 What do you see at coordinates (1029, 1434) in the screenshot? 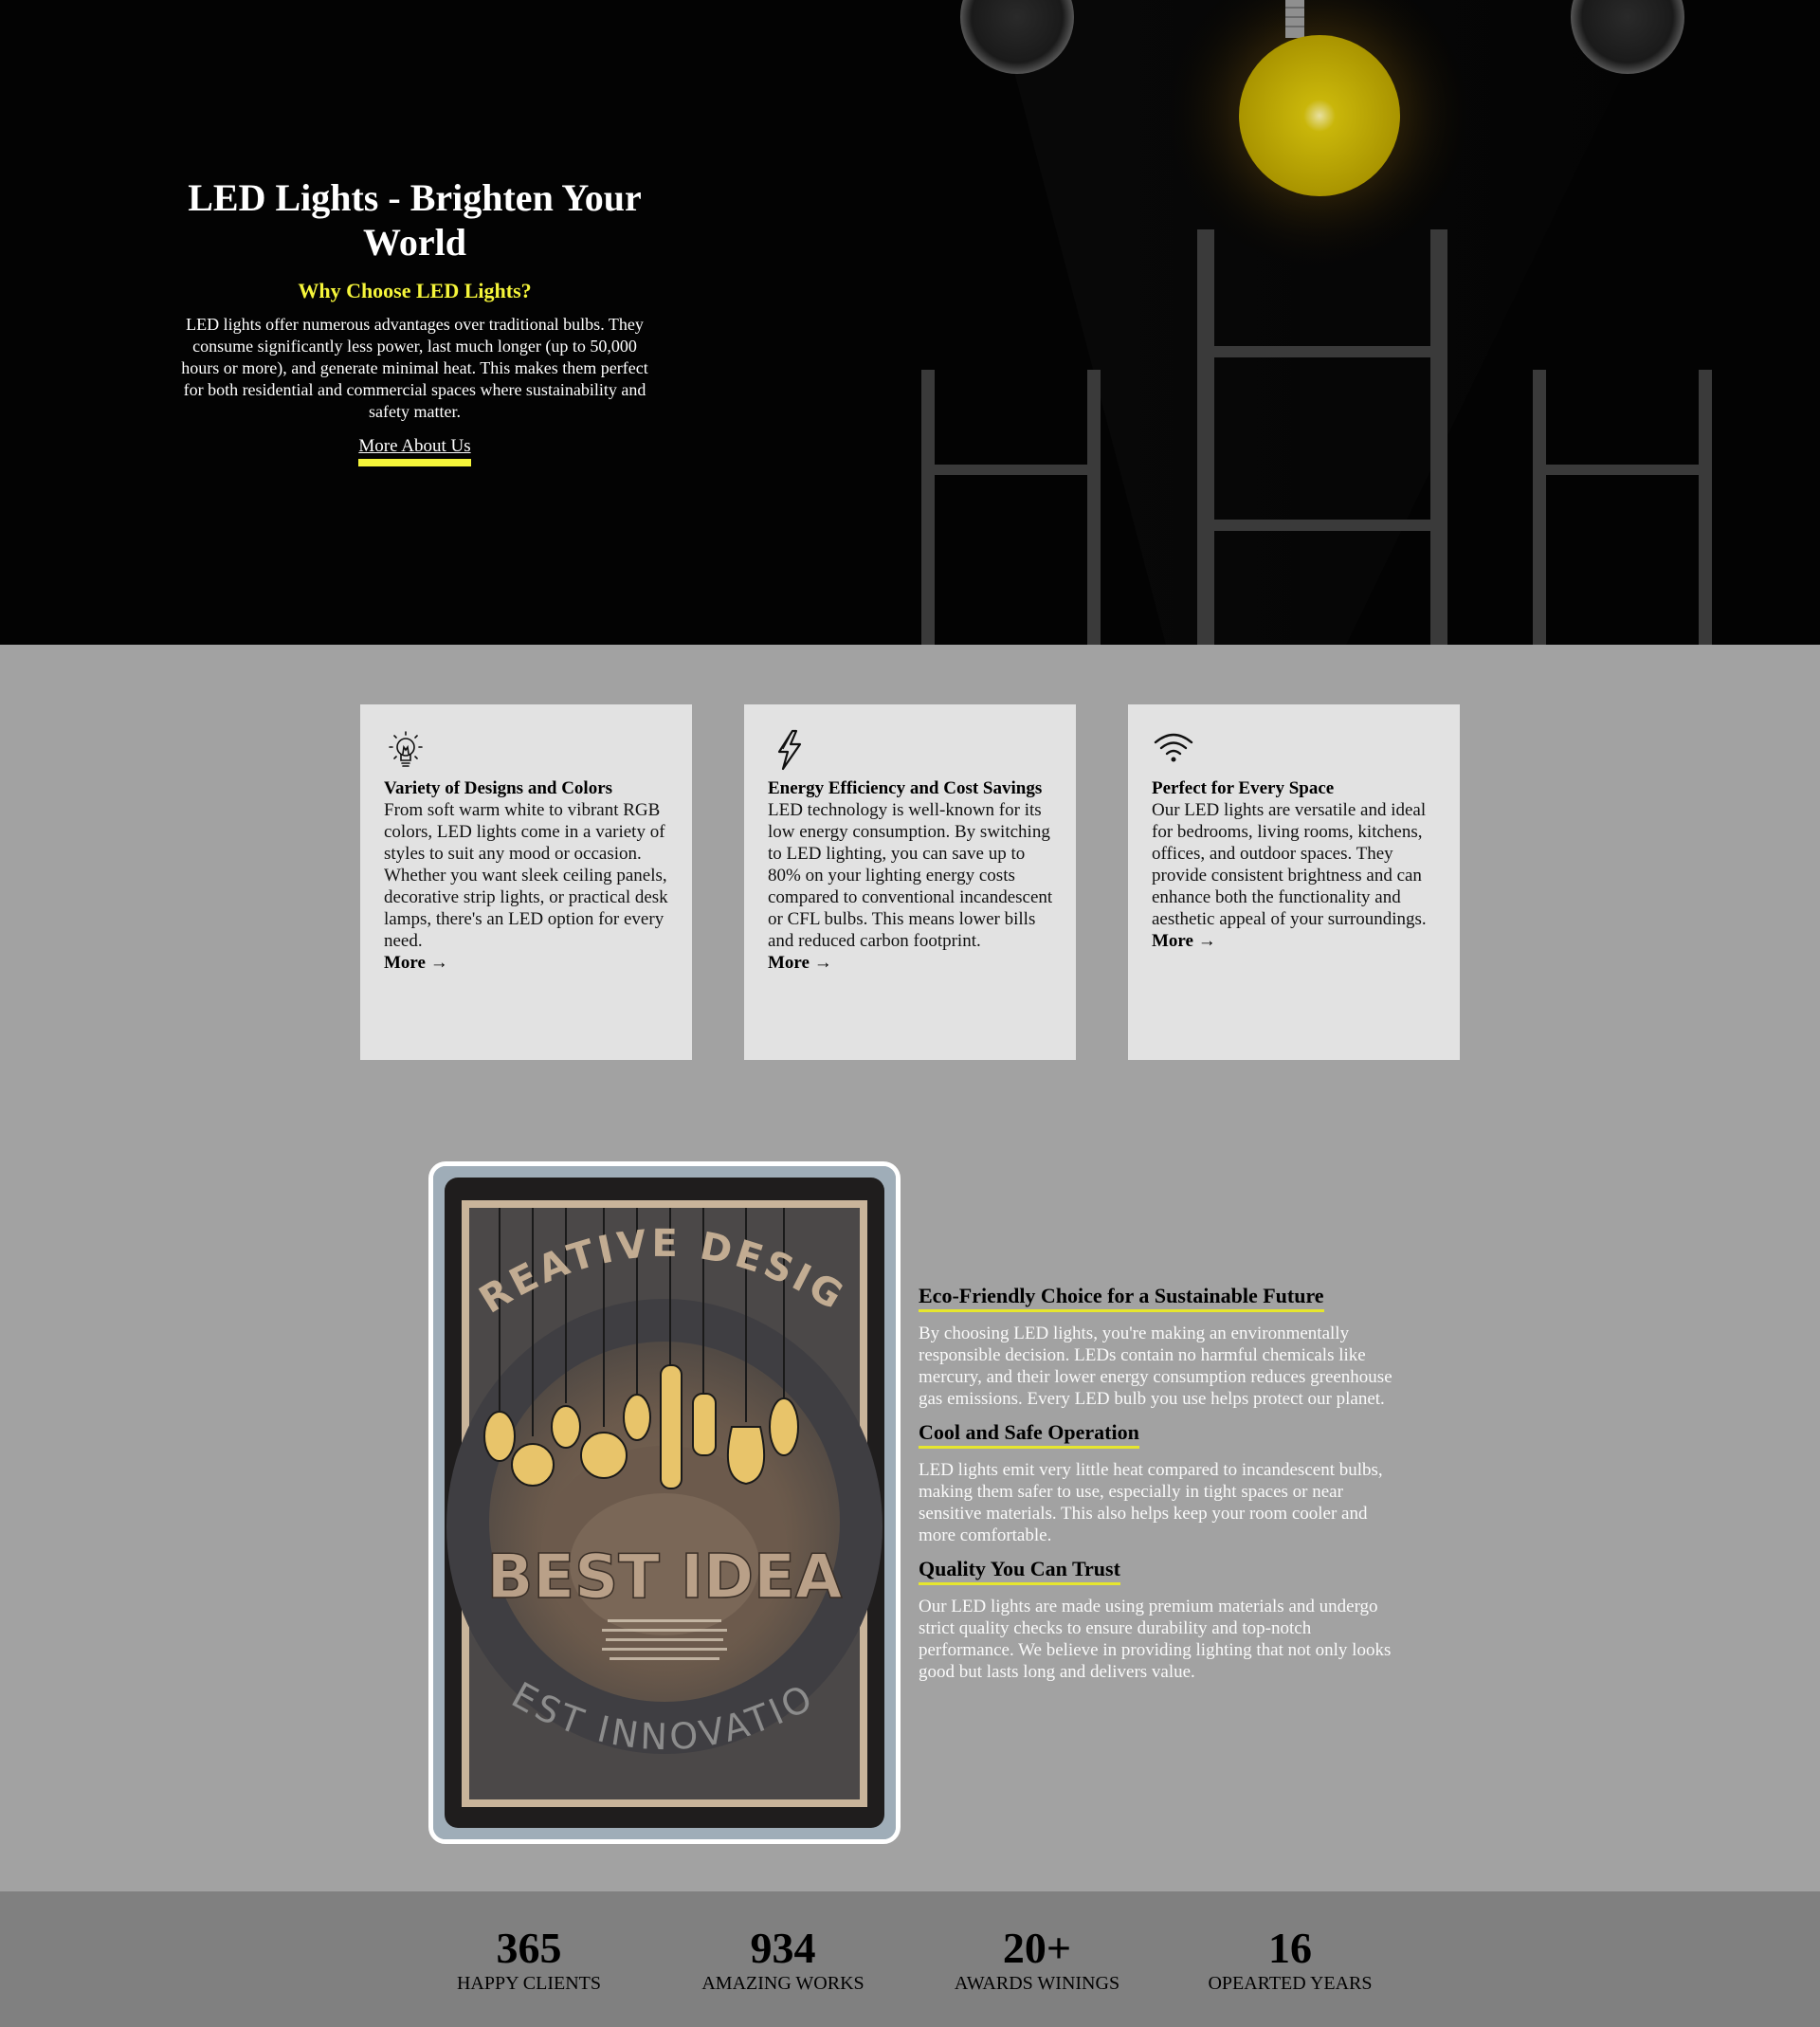
I see `benefit-title: Cool and Safe Operation` at bounding box center [1029, 1434].